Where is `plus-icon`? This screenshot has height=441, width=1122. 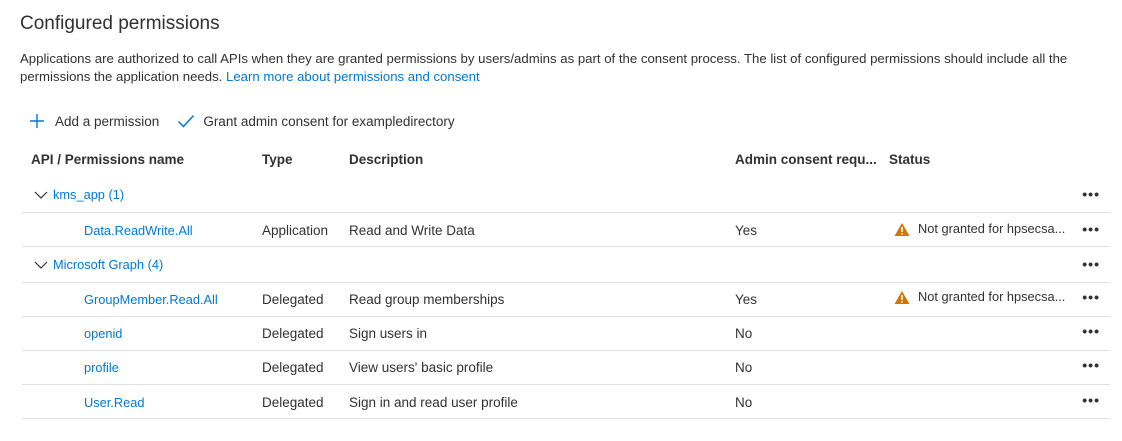
plus-icon is located at coordinates (37, 121).